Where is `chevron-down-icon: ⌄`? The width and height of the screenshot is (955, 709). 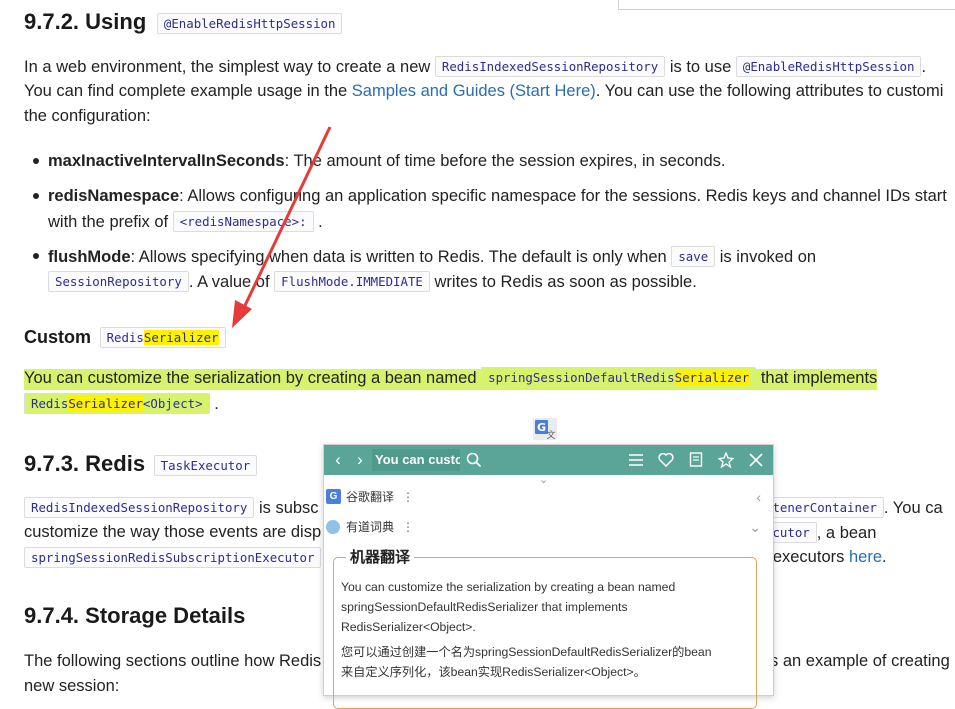 chevron-down-icon: ⌄ is located at coordinates (755, 527).